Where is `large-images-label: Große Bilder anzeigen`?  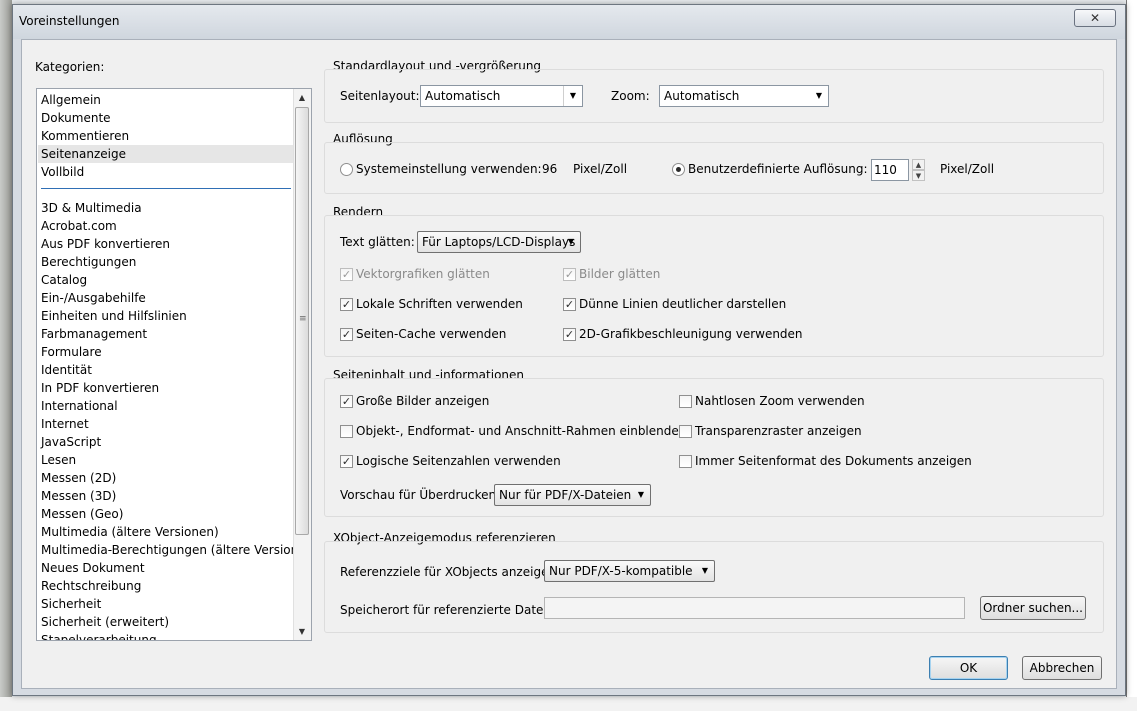
large-images-label: Große Bilder anzeigen is located at coordinates (423, 401).